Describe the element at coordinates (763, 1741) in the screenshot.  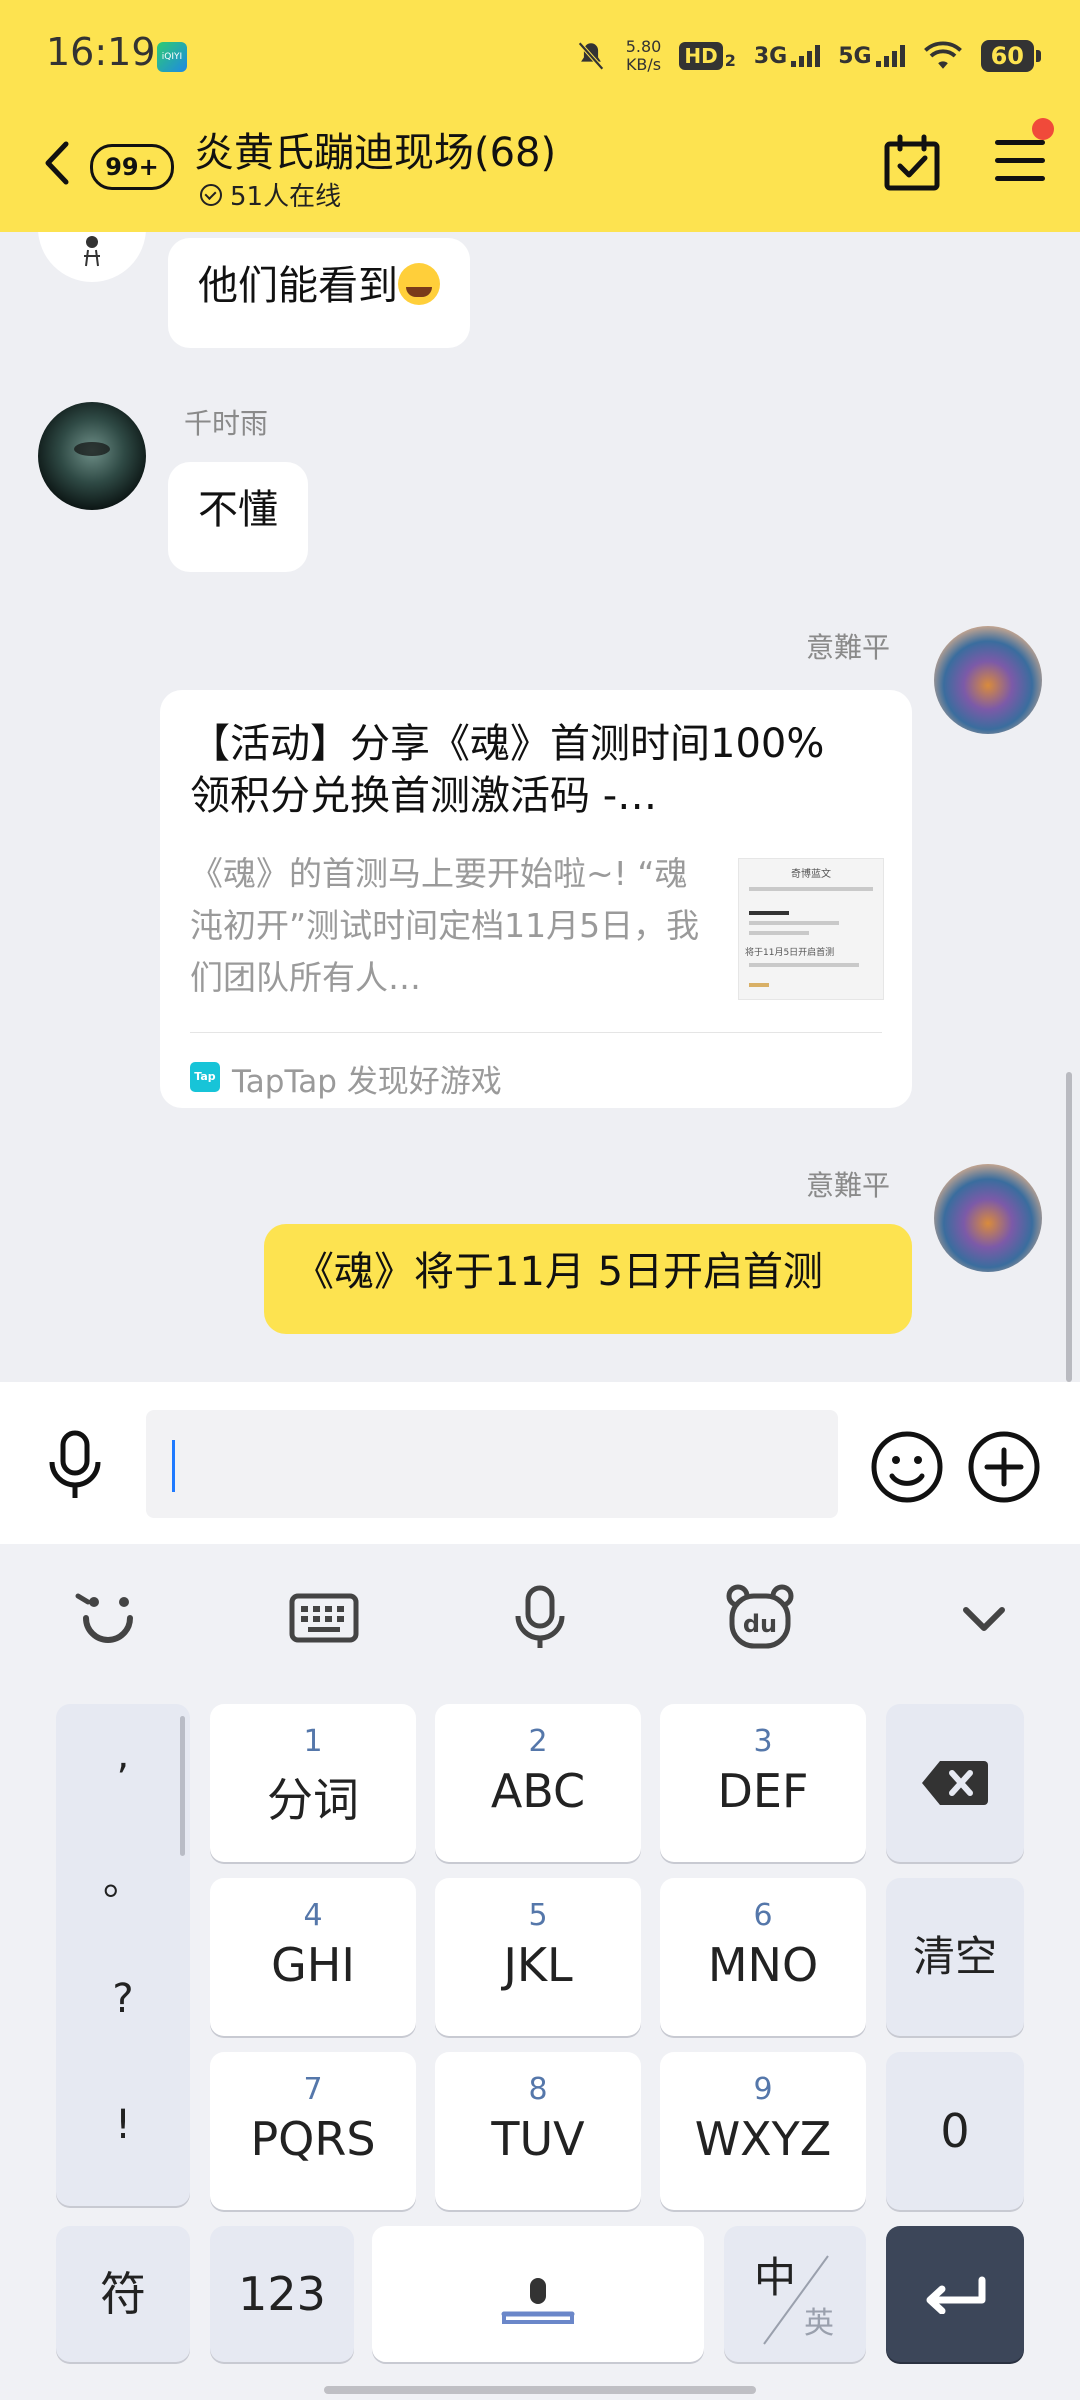
I see `key-number: 3` at that location.